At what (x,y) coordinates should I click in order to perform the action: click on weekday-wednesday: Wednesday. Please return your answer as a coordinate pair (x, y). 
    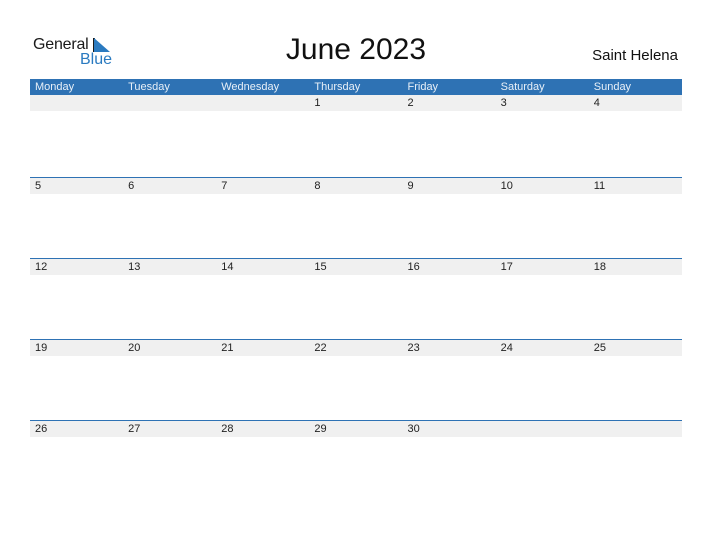
    Looking at the image, I should click on (250, 87).